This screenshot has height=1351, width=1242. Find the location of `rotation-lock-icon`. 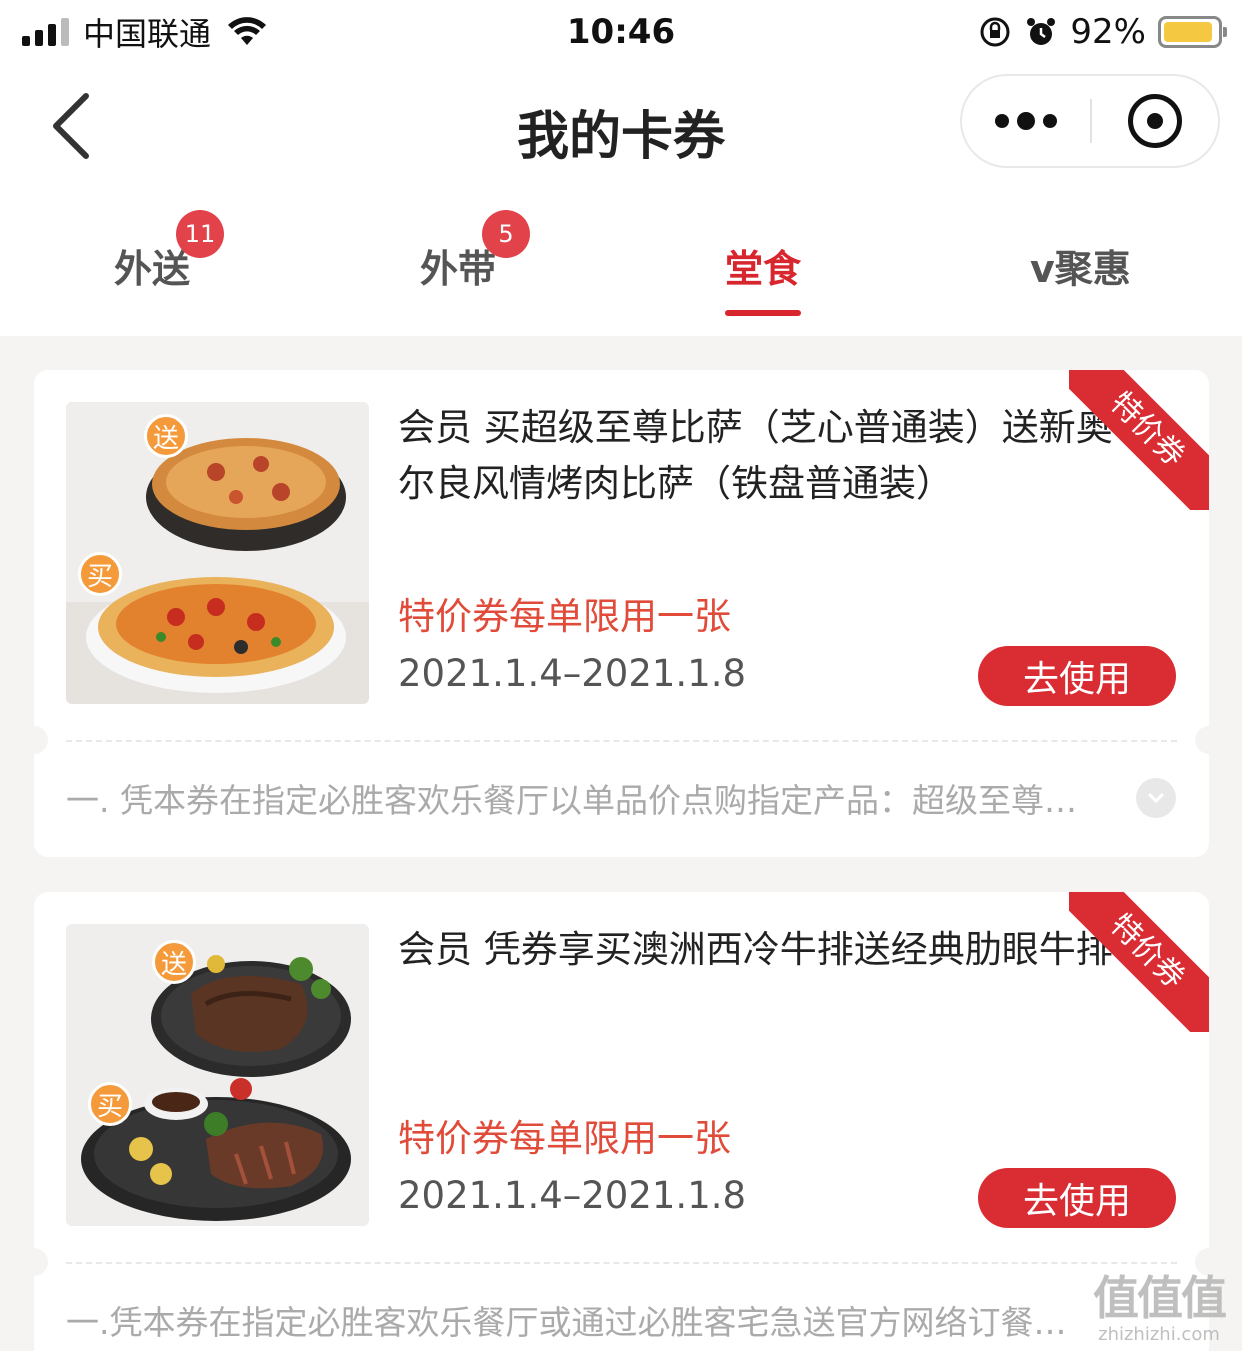

rotation-lock-icon is located at coordinates (995, 32).